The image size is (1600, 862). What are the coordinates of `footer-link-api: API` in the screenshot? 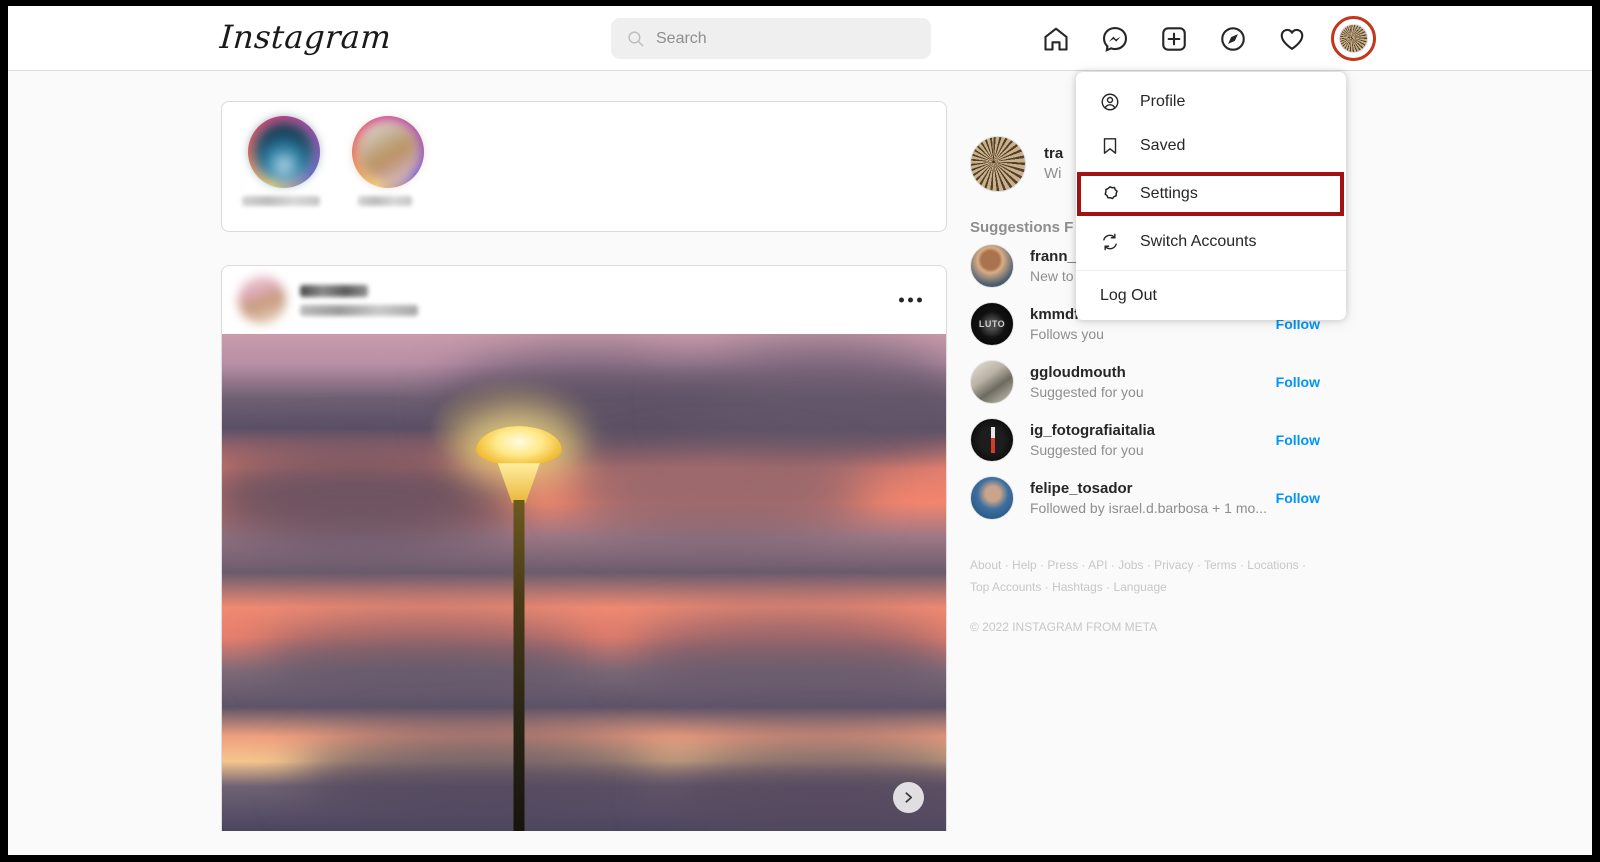 It's located at (1097, 565).